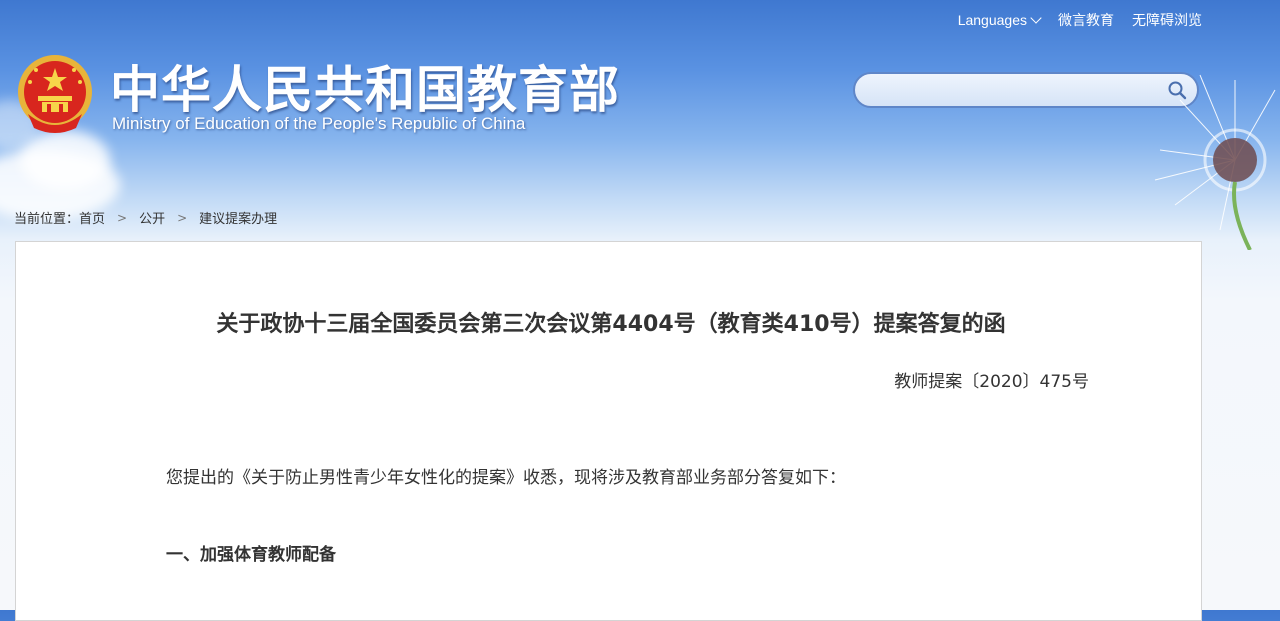  I want to click on weiyan-link: 微言教育, so click(1086, 20).